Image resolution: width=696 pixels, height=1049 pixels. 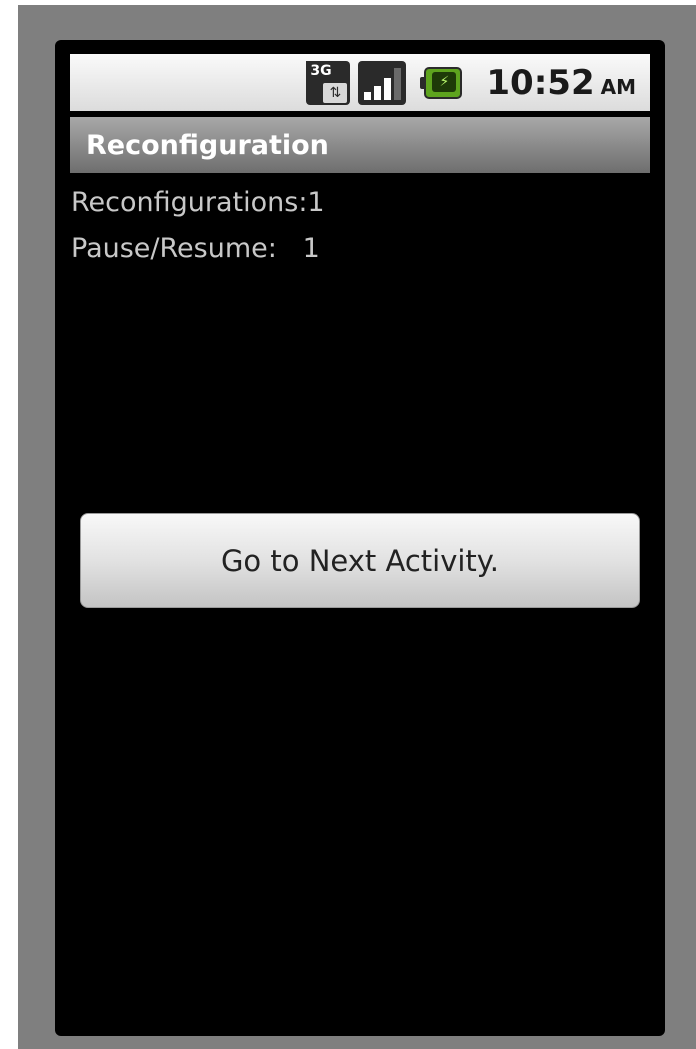 I want to click on status-icons: 3G ⇅ ⚡ 10:52 AM, so click(x=471, y=82).